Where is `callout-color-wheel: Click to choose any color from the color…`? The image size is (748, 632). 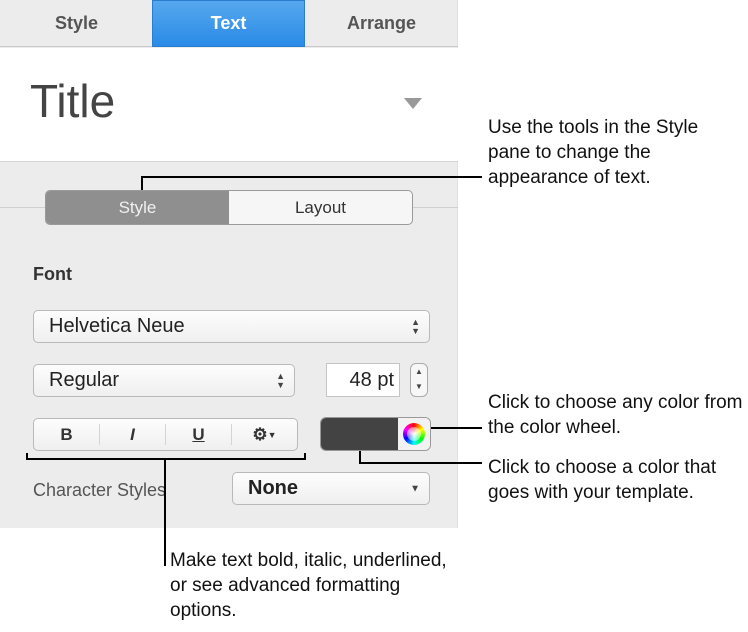 callout-color-wheel: Click to choose any color from the color… is located at coordinates (615, 415).